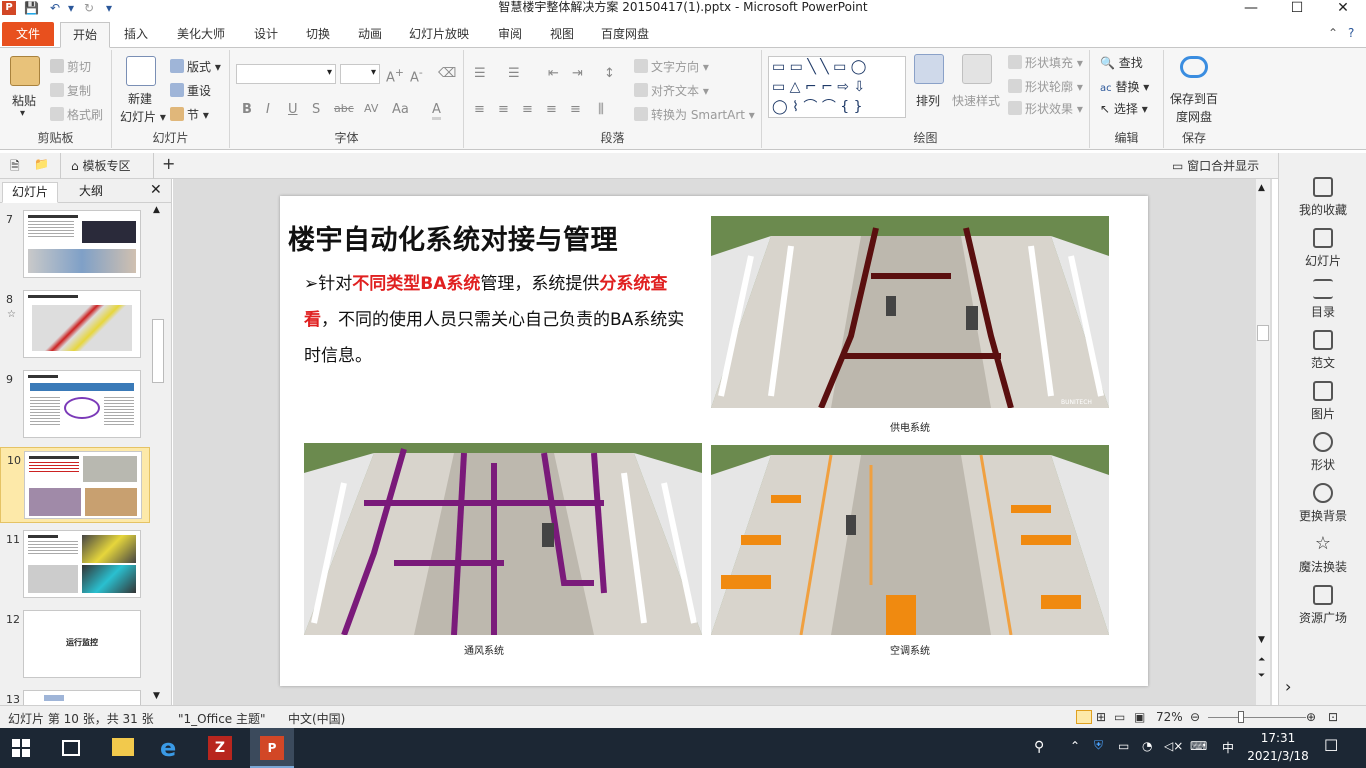 This screenshot has height=768, width=1366. I want to click on add-tab-icon: +, so click(168, 163).